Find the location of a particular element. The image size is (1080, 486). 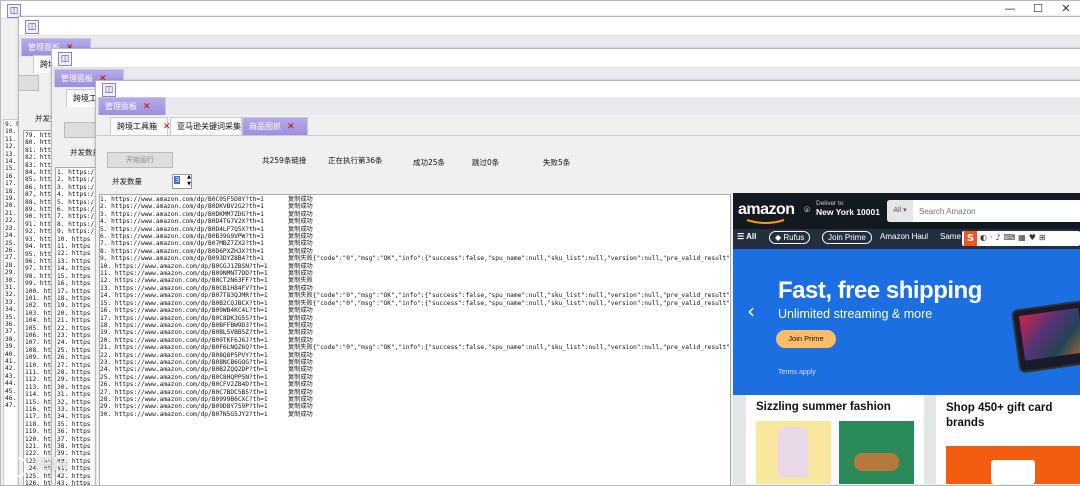

log-line: 25. https is located at coordinates (74, 350).